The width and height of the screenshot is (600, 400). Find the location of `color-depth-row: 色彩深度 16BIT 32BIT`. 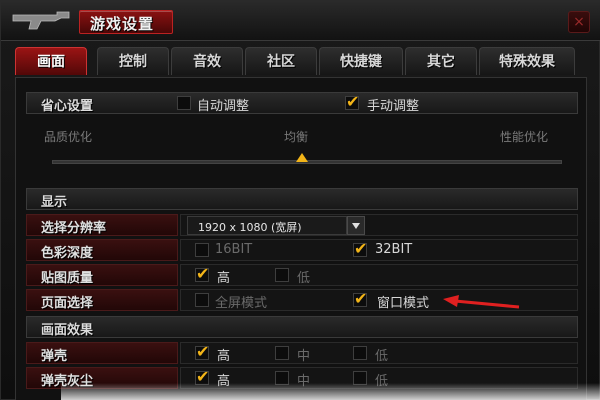

color-depth-row: 色彩深度 16BIT 32BIT is located at coordinates (302, 250).